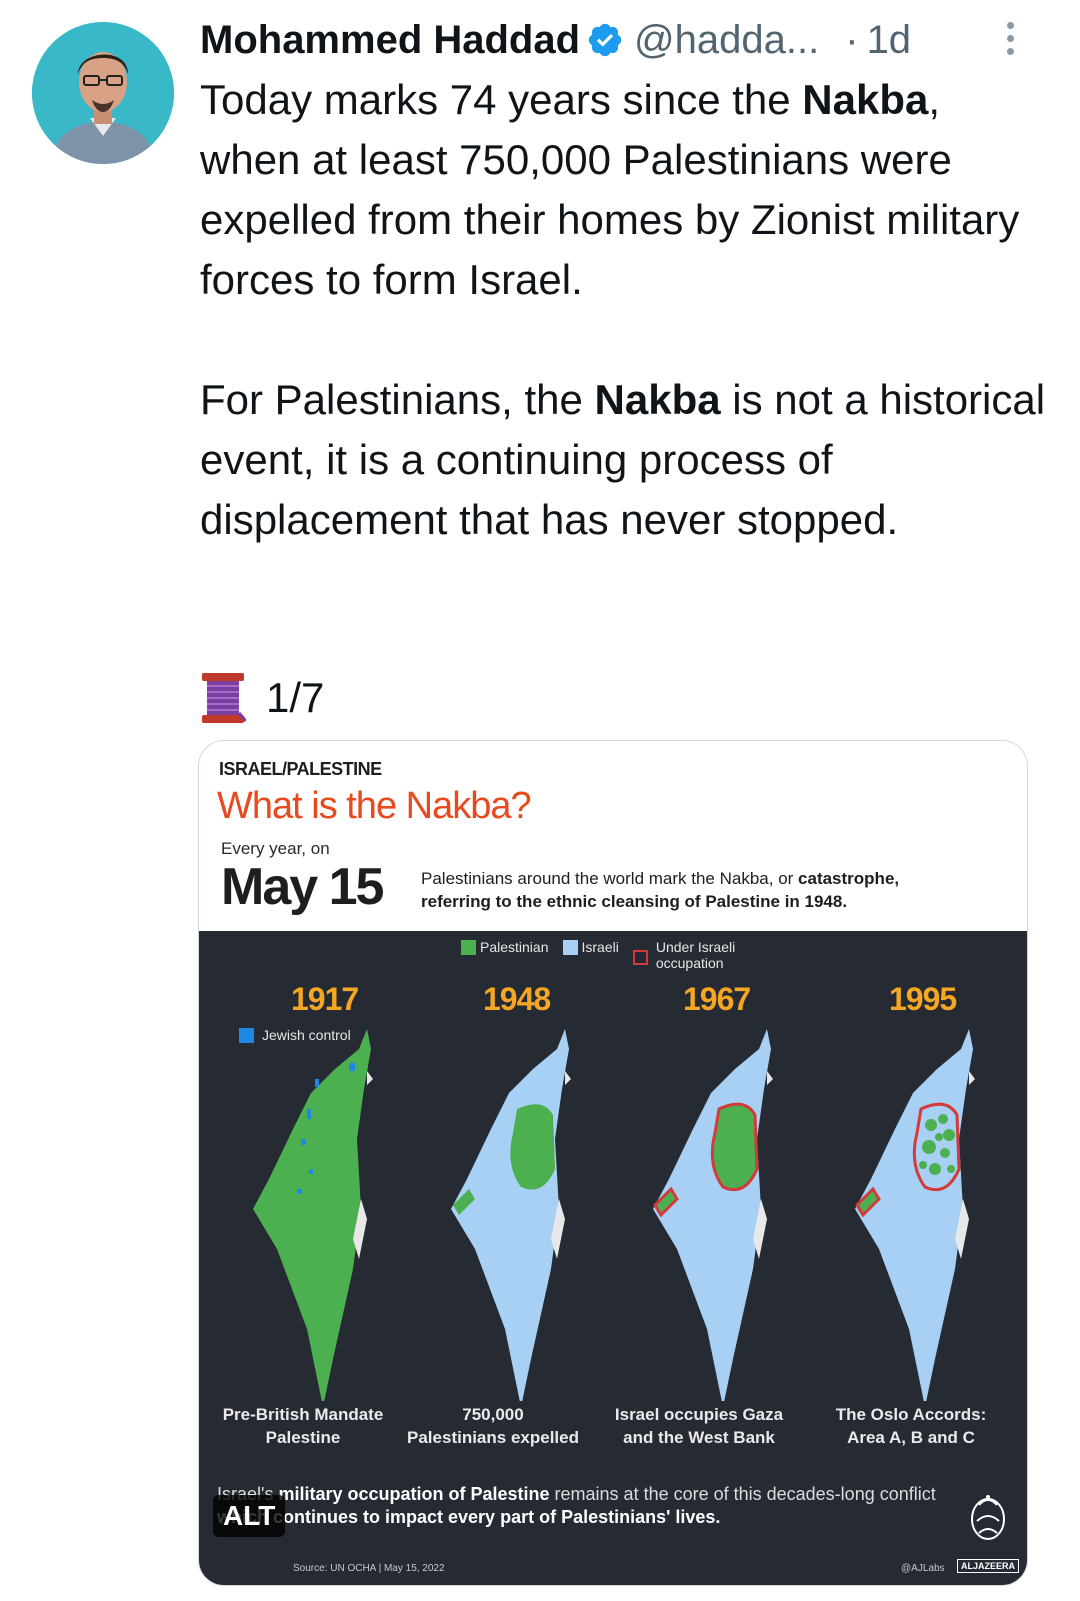  Describe the element at coordinates (923, 1568) in the screenshot. I see `infographic-credit: @AJLabs` at that location.